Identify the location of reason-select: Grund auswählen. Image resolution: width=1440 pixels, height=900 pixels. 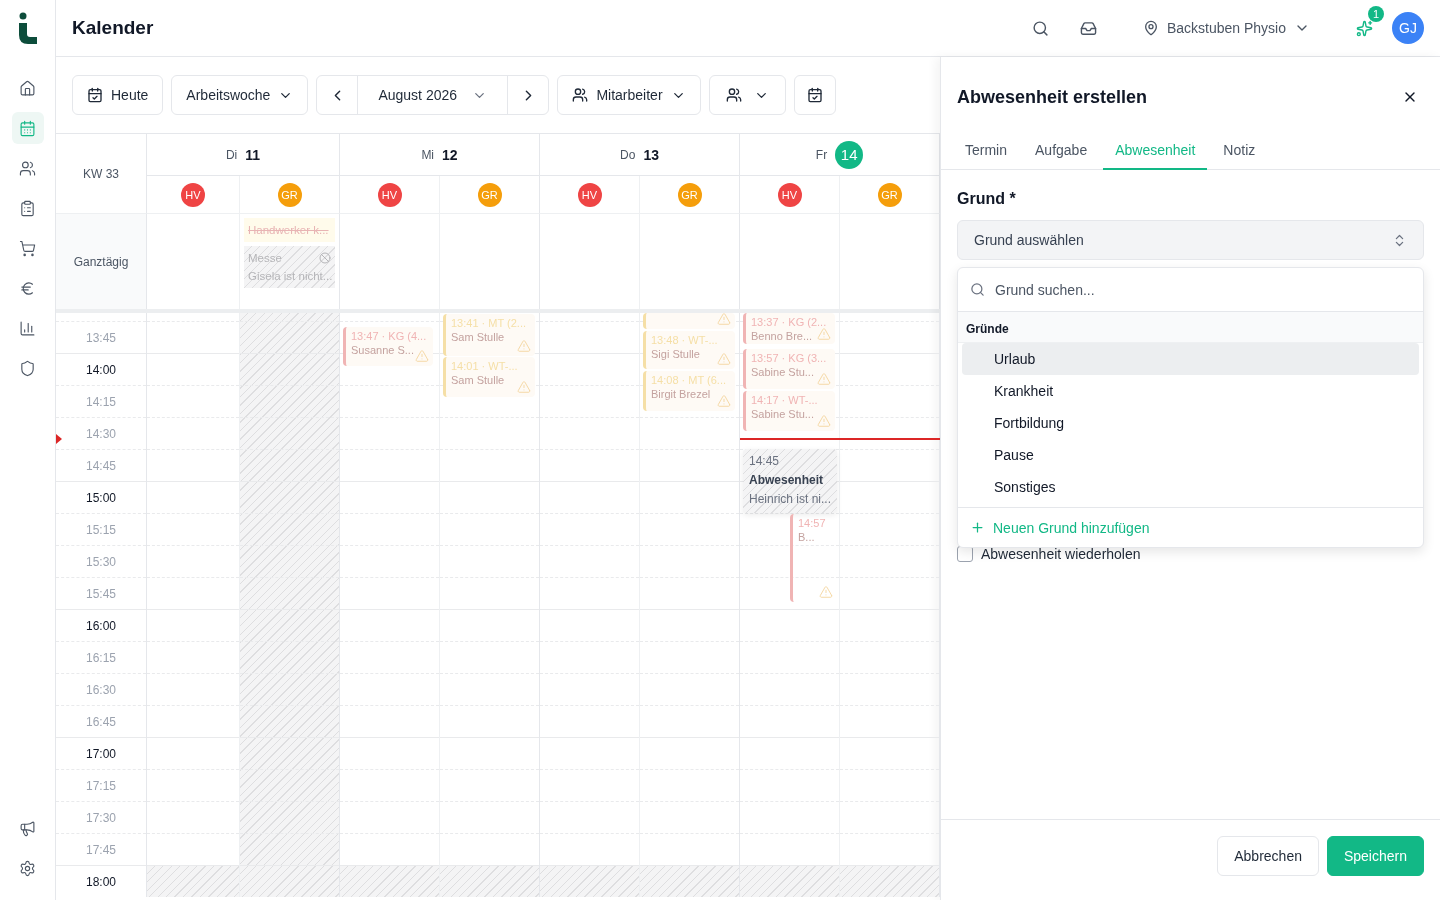
(1190, 240).